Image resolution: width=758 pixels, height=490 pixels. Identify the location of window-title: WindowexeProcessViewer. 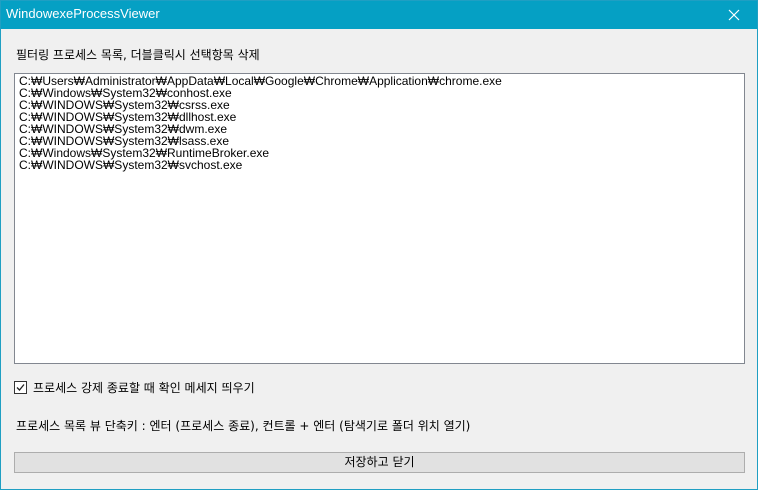
(83, 13).